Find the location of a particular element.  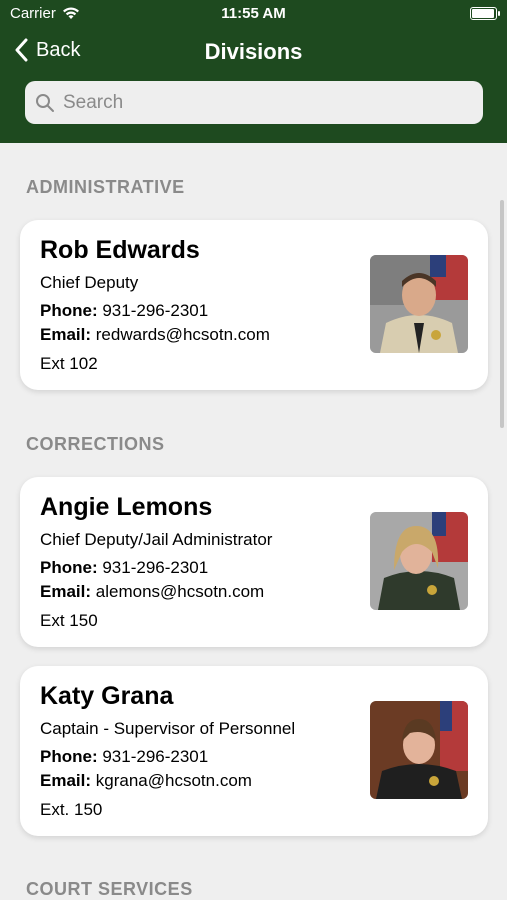

page-title: Divisions is located at coordinates (253, 51).